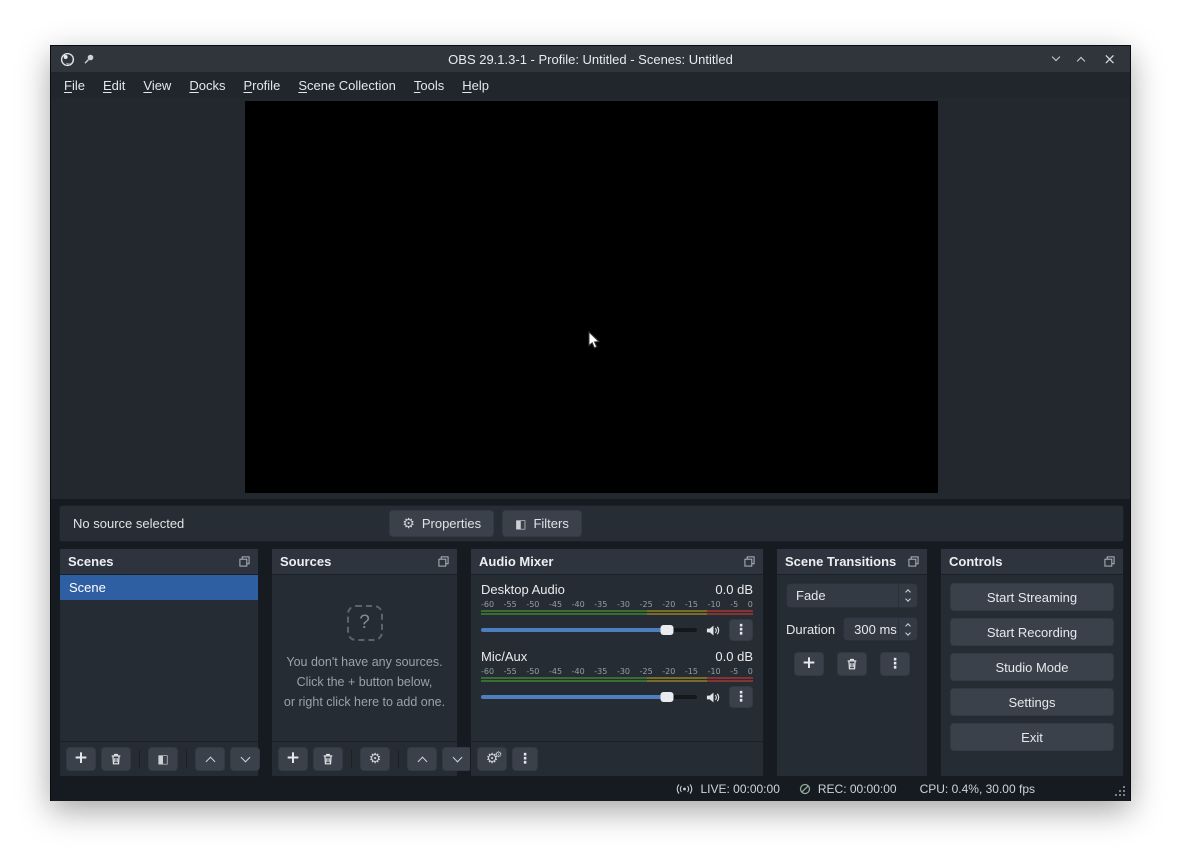 The image size is (1183, 862). What do you see at coordinates (67, 59) in the screenshot?
I see `obs-logo-icon` at bounding box center [67, 59].